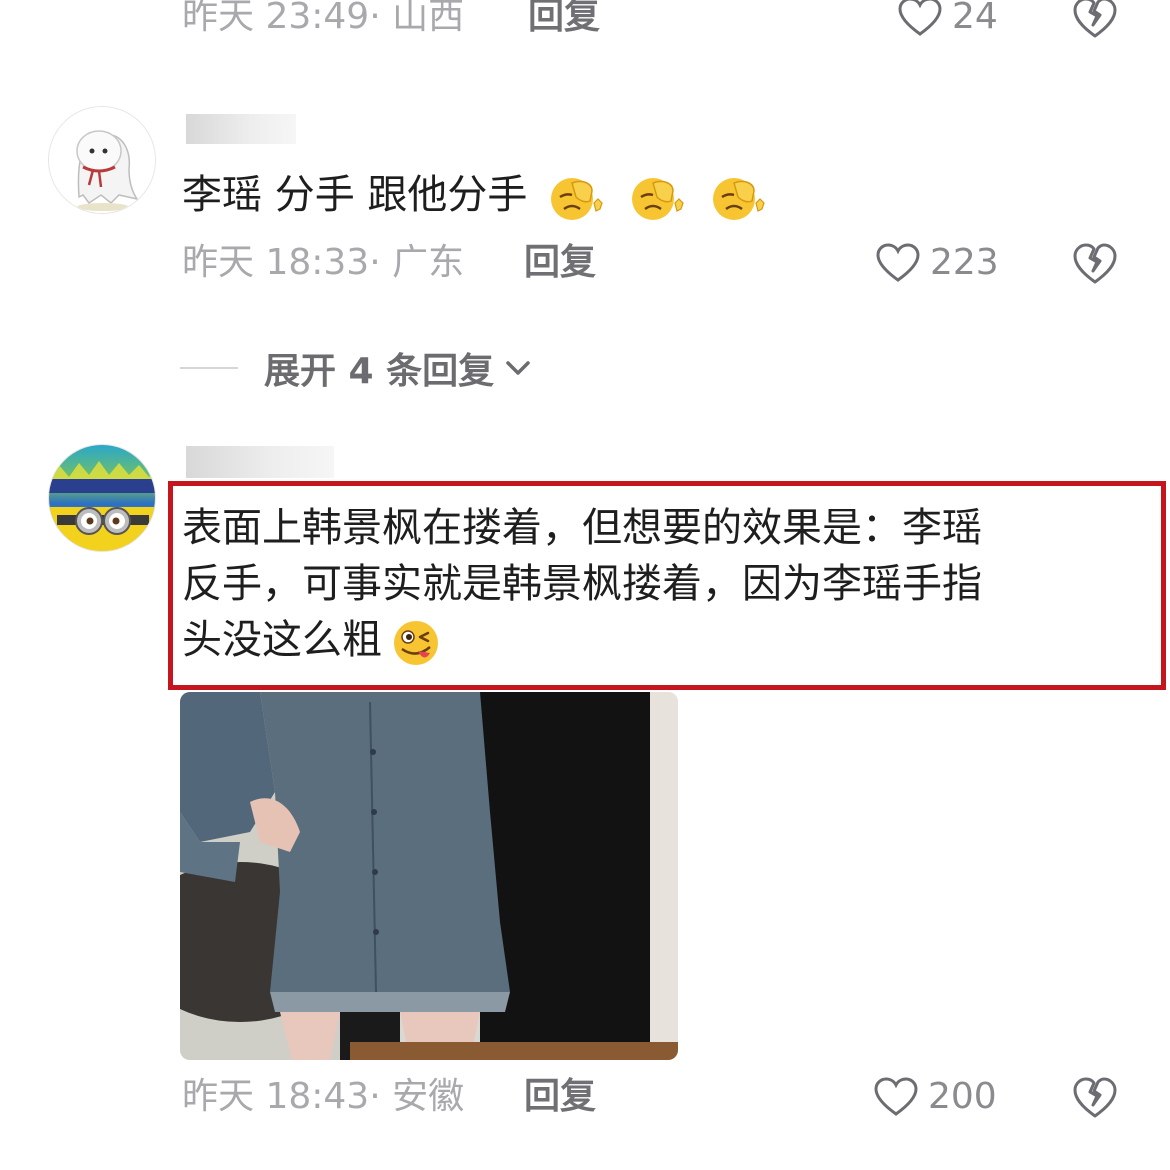 The width and height of the screenshot is (1170, 1170). What do you see at coordinates (355, 195) in the screenshot?
I see `comment-body: 李瑶 分手 跟他分手` at bounding box center [355, 195].